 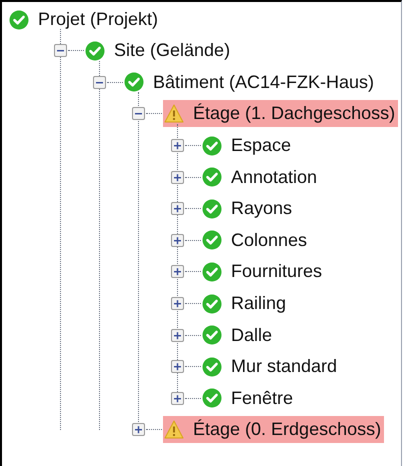 I want to click on tree-item-label: Rayons, so click(x=261, y=208).